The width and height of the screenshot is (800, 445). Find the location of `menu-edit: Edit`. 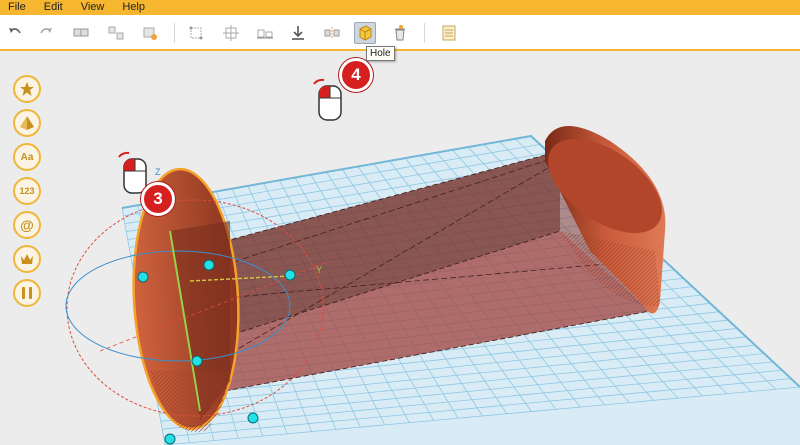

menu-edit: Edit is located at coordinates (53, 7).